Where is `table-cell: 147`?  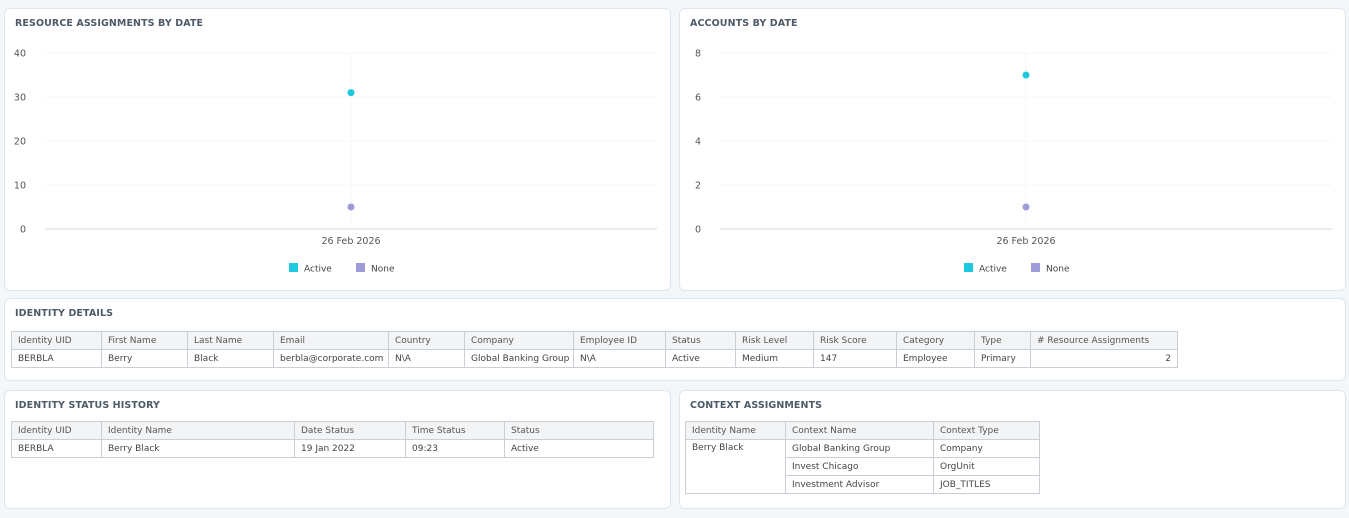
table-cell: 147 is located at coordinates (855, 358).